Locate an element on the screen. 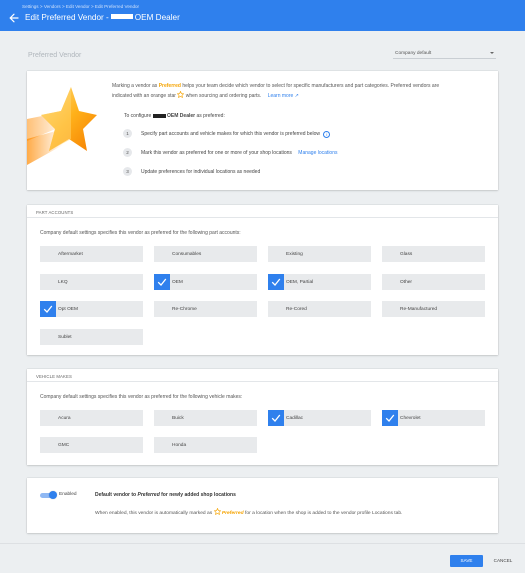  part-account-re-manufactured: Re-Manufactured is located at coordinates (433, 309).